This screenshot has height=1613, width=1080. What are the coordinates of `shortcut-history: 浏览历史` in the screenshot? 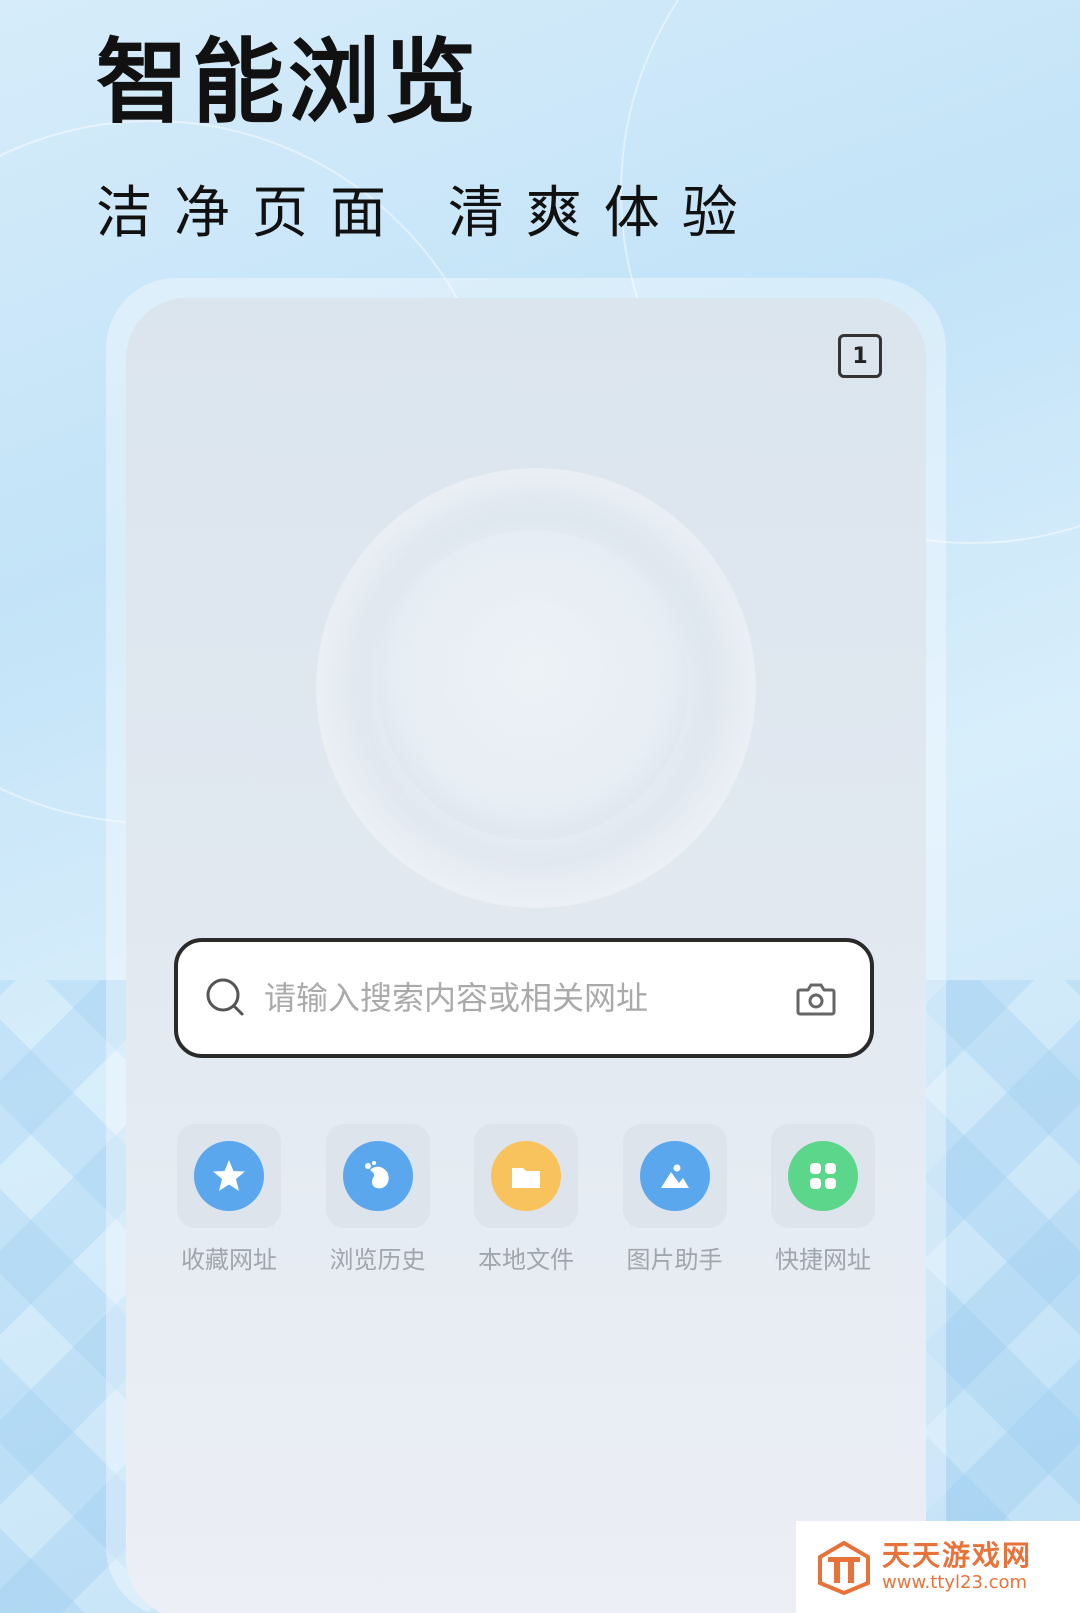 It's located at (378, 1199).